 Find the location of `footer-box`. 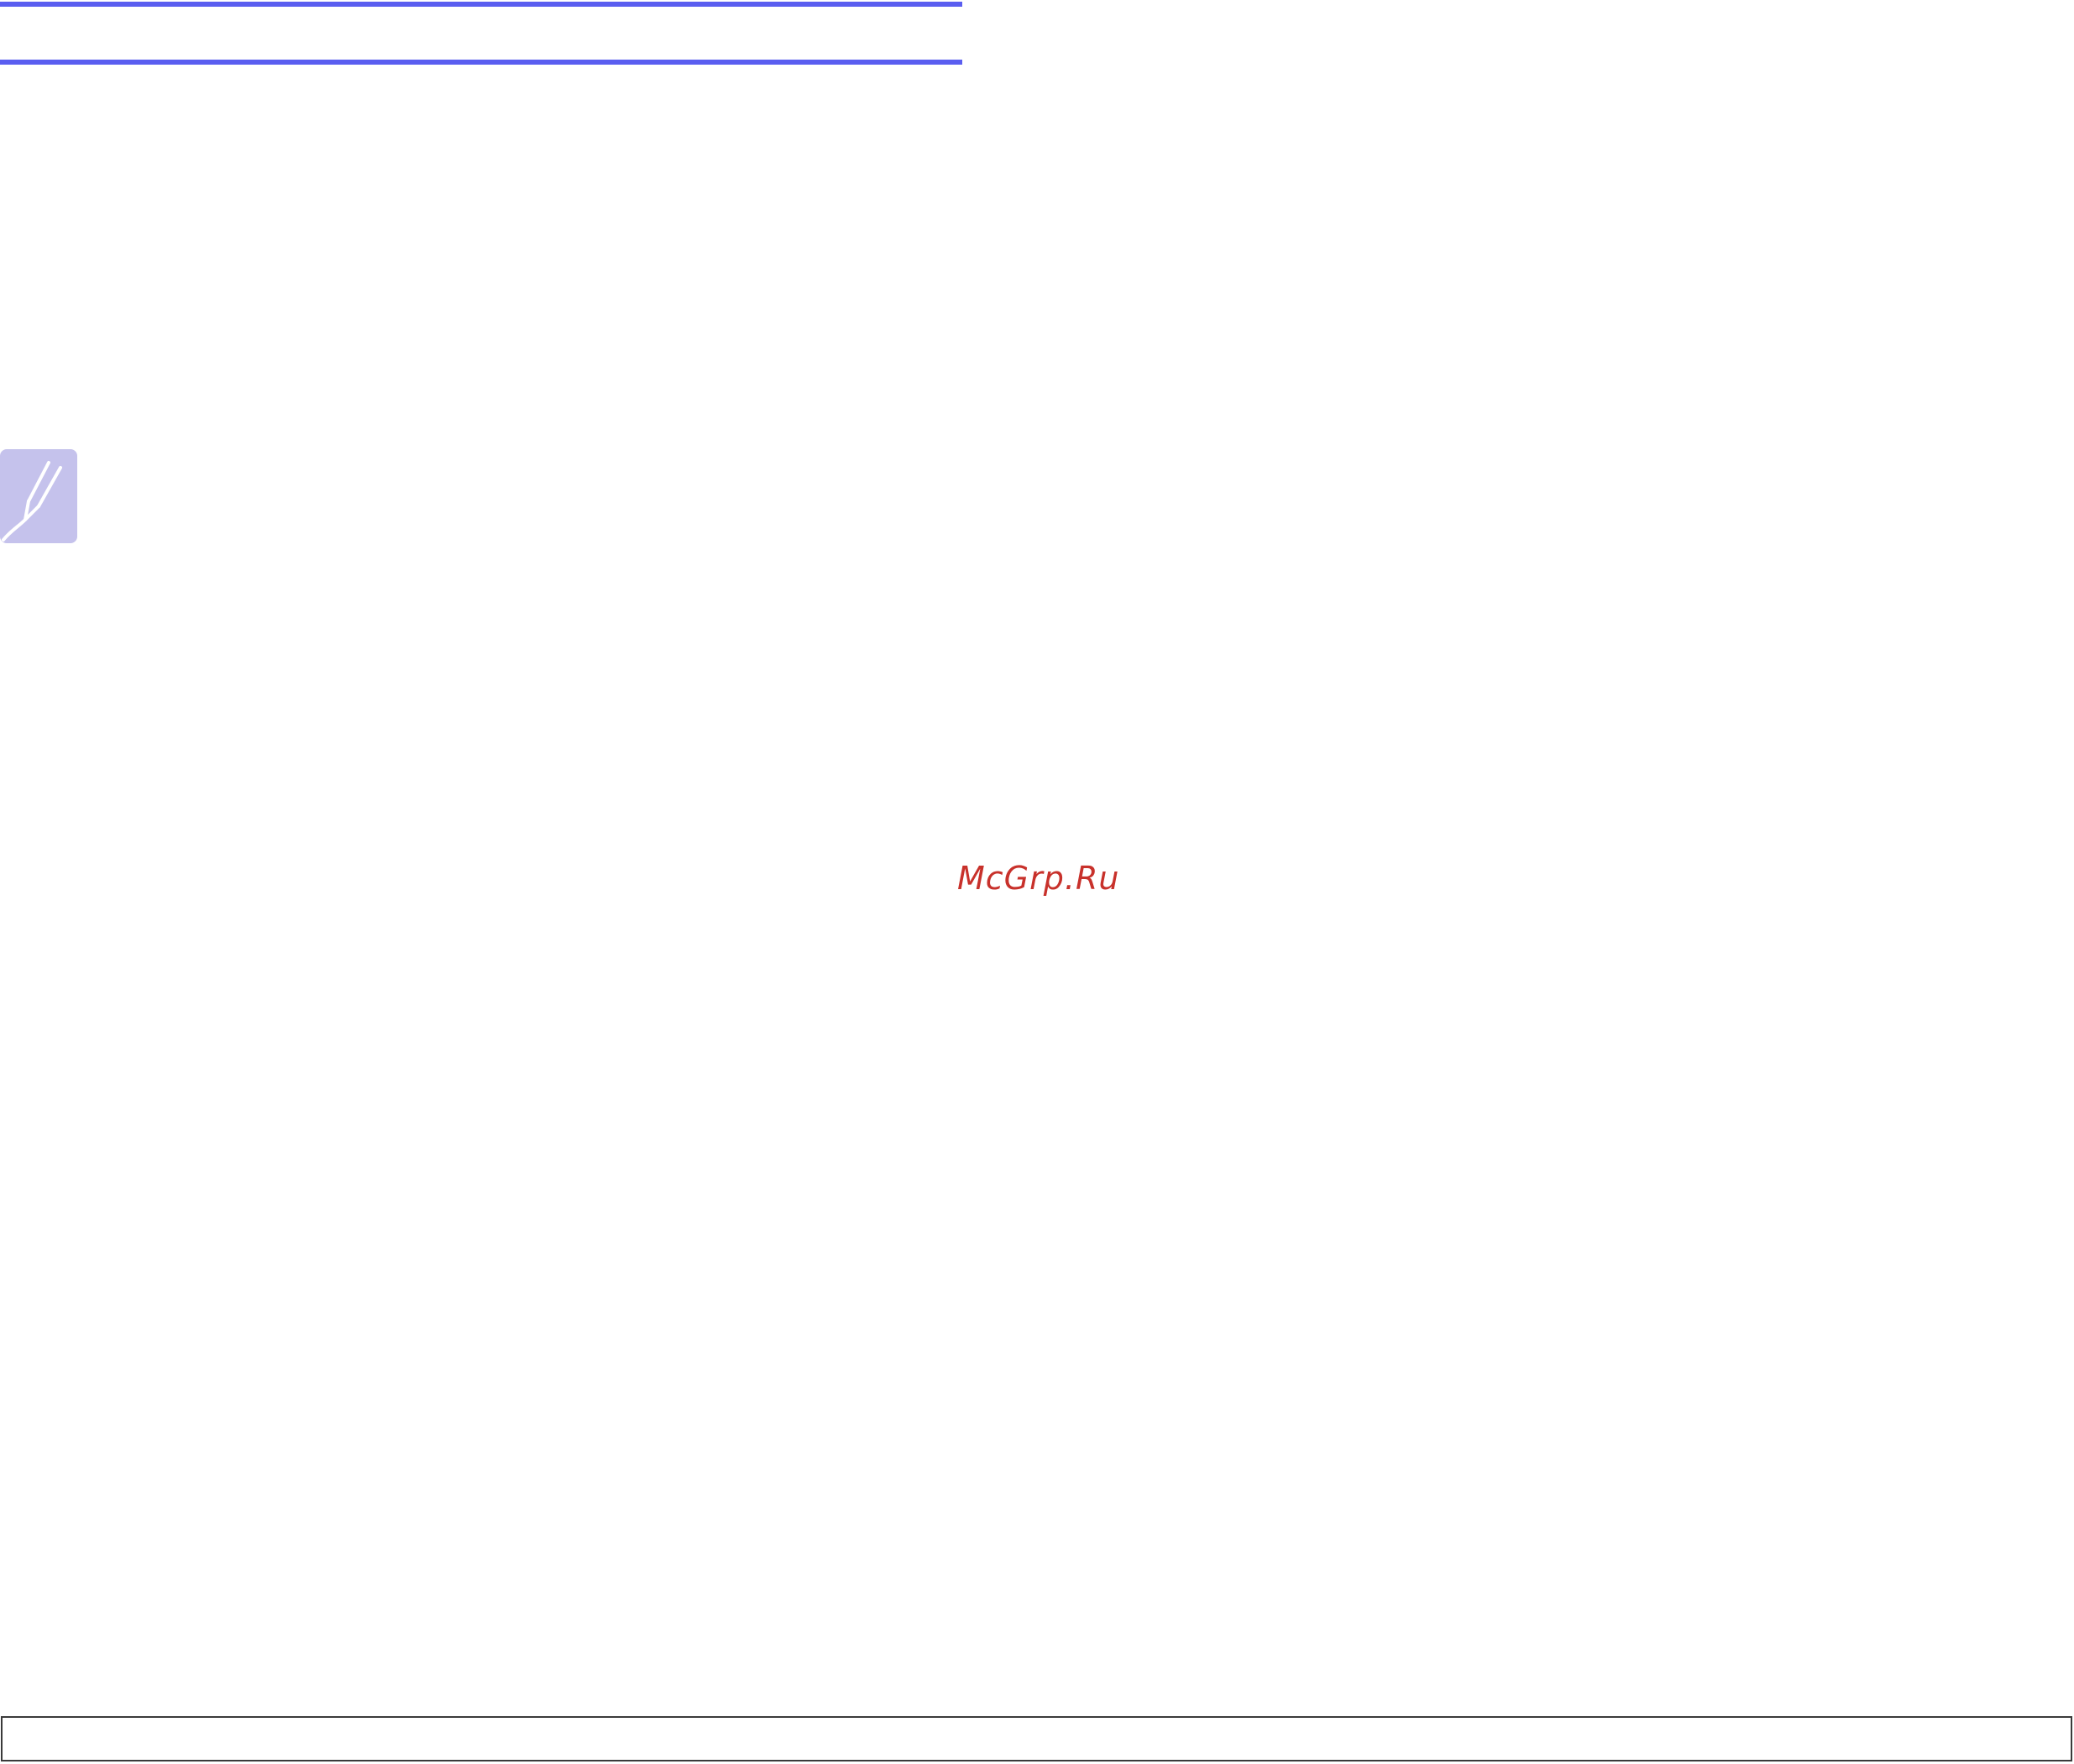

footer-box is located at coordinates (1036, 1739).